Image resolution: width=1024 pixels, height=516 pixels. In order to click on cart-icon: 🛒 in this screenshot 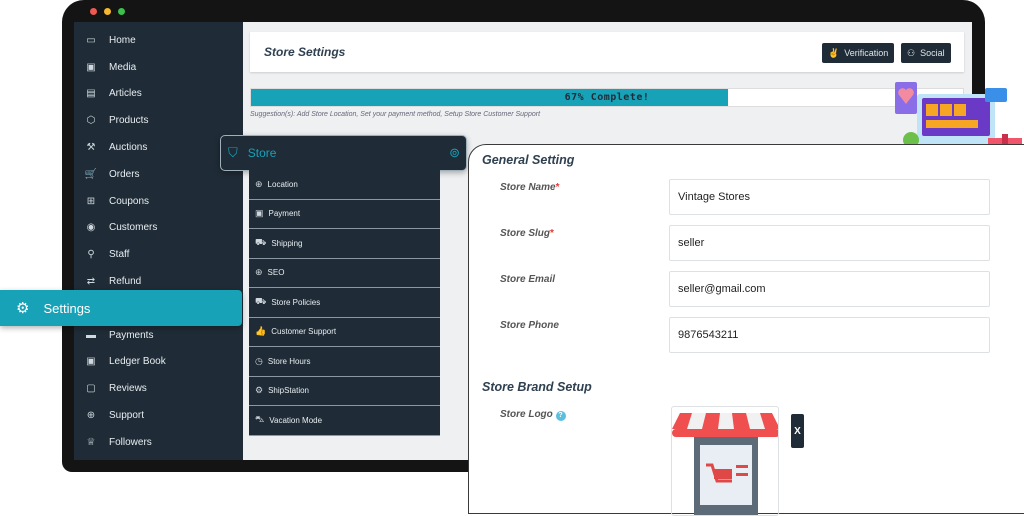, I will do `click(91, 174)`.